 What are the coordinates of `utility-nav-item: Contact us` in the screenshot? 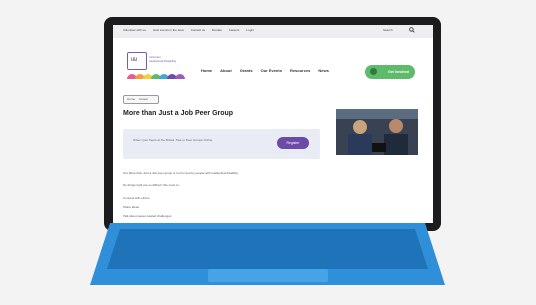 It's located at (198, 30).